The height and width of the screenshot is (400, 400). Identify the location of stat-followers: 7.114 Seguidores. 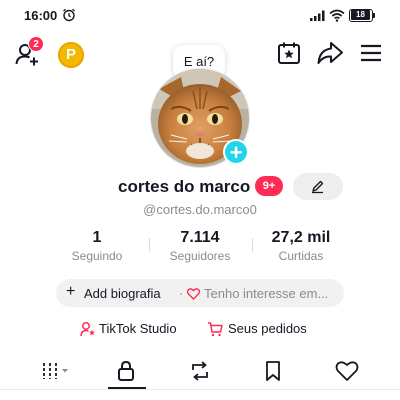
(200, 246).